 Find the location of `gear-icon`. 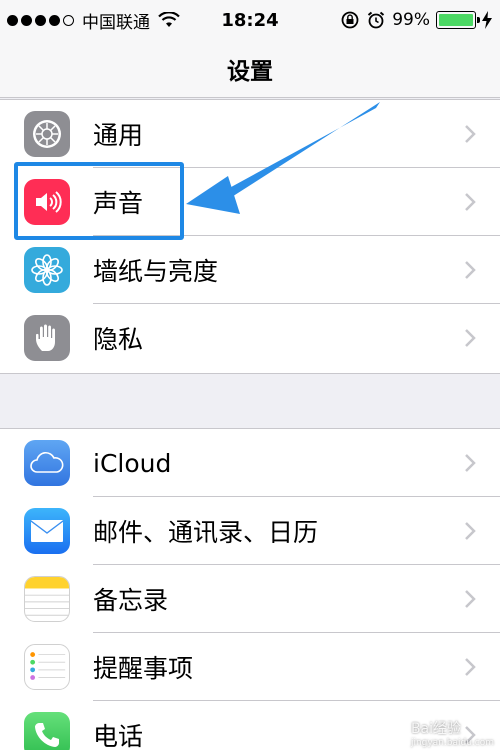

gear-icon is located at coordinates (47, 134).